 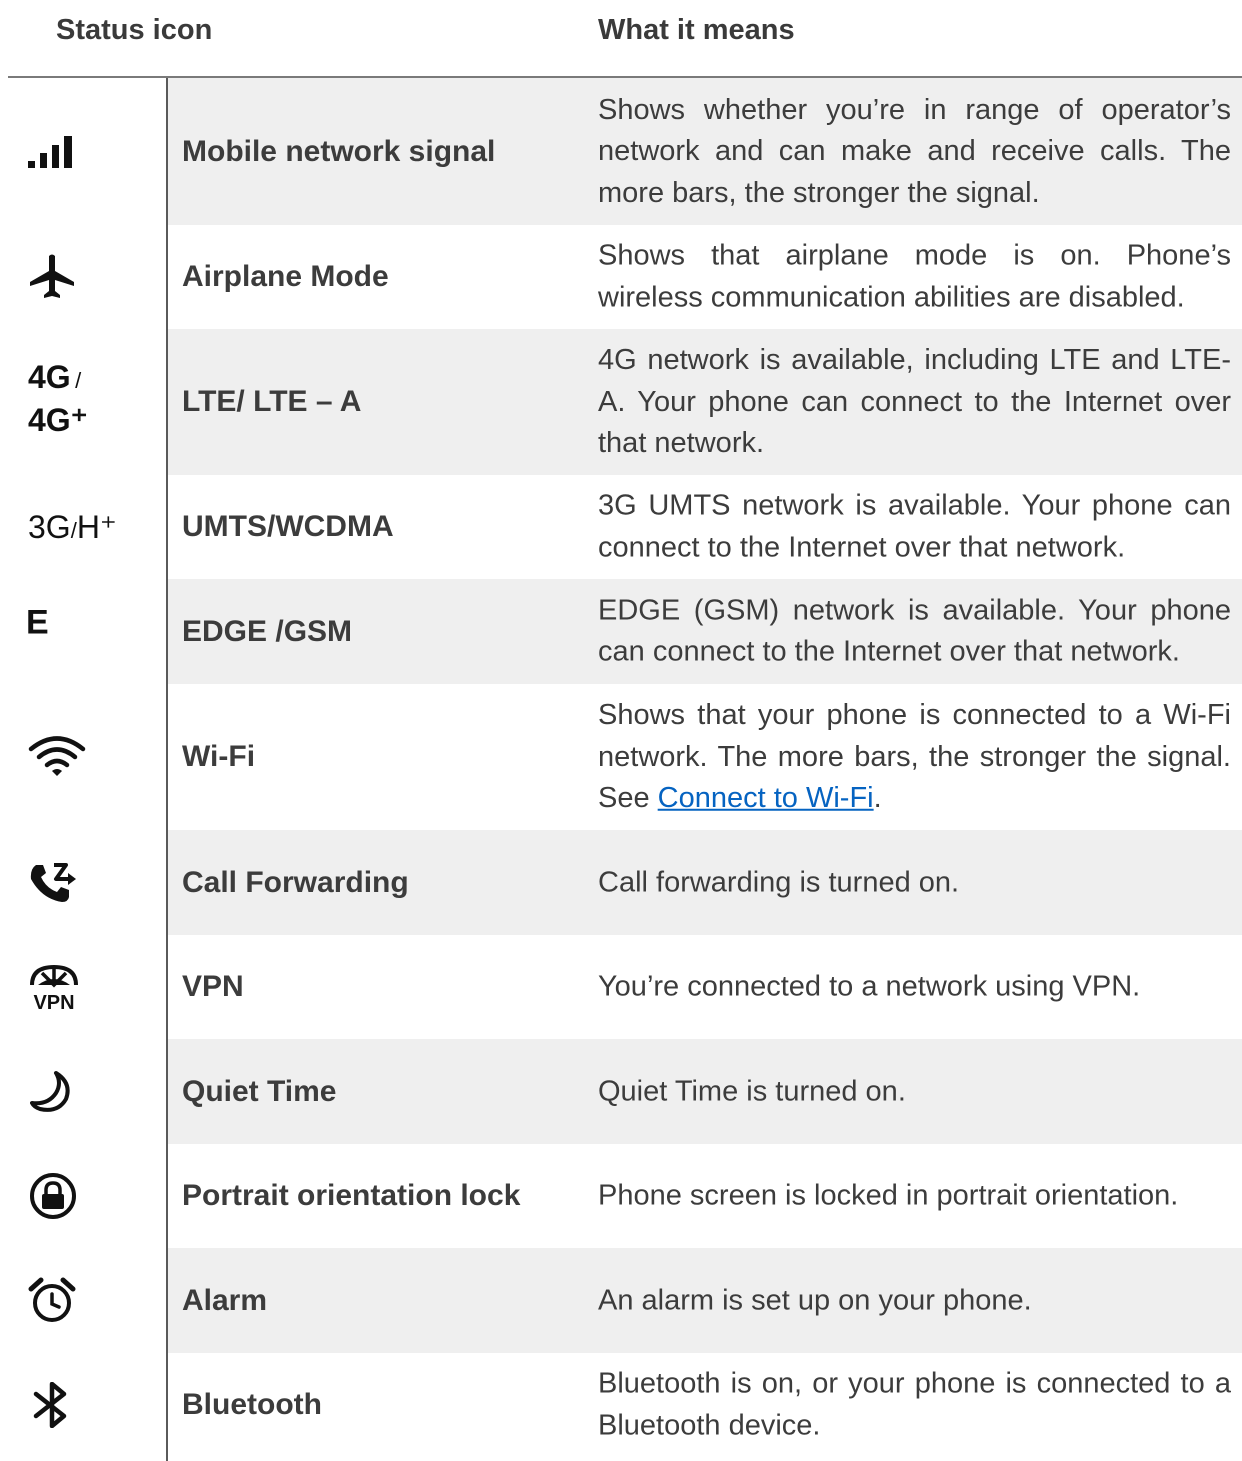 I want to click on column-divider, so click(x=167, y=769).